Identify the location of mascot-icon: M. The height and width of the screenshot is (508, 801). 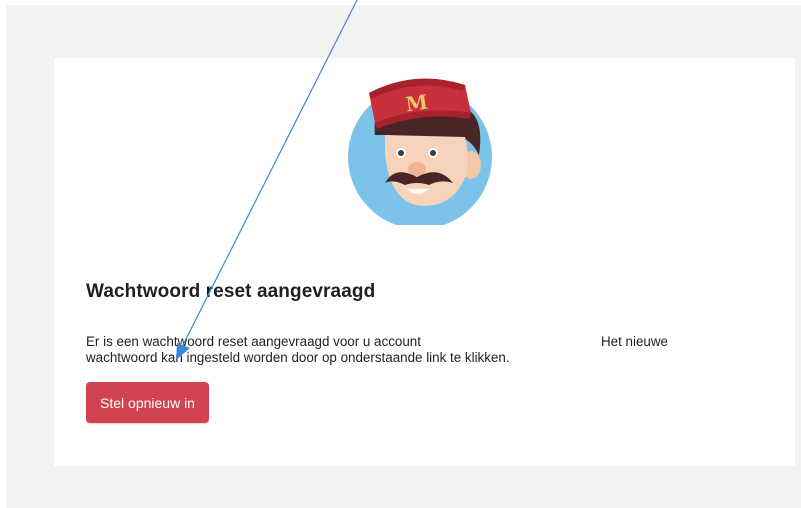
(420, 151).